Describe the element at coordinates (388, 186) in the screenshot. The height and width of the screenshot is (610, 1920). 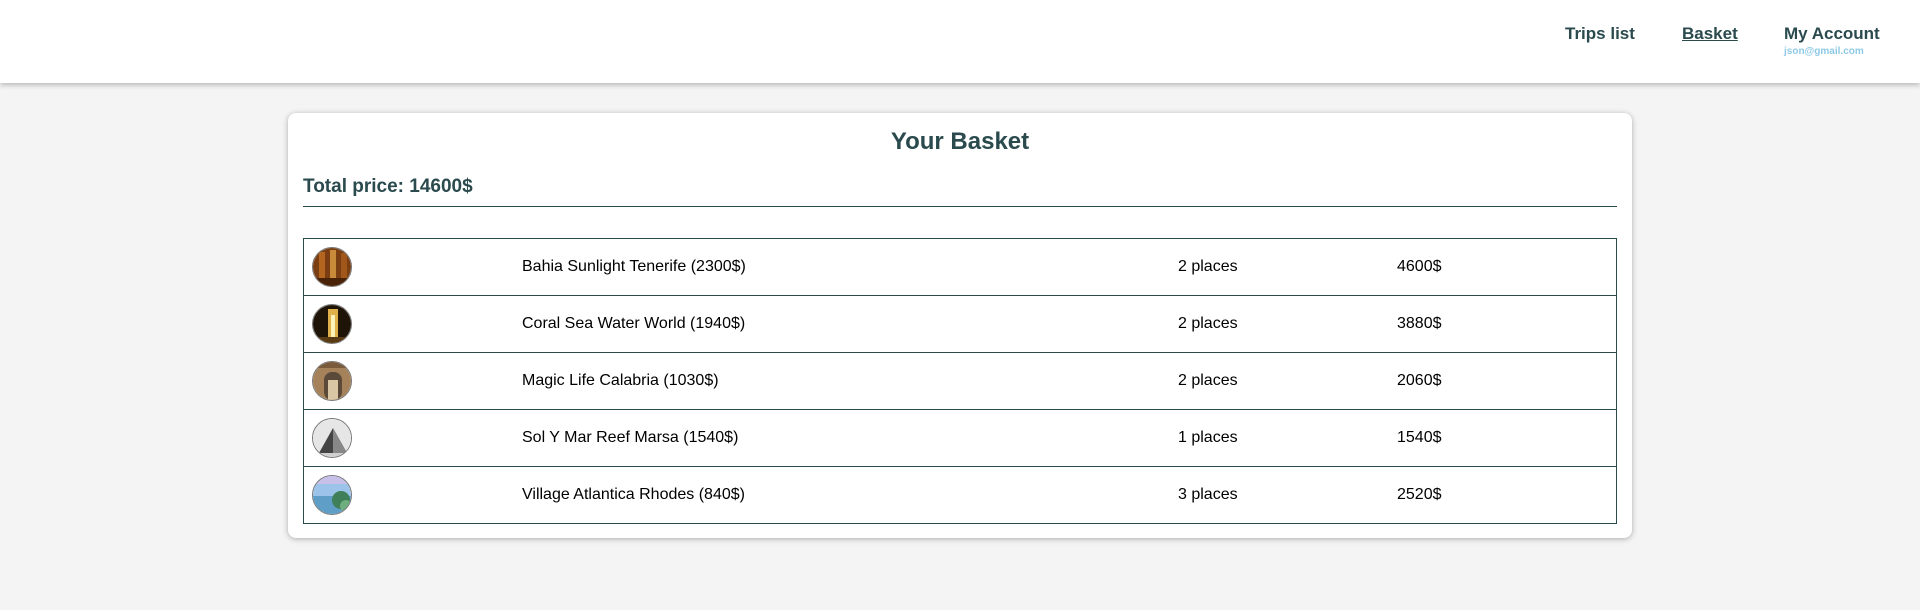
I see `total-price: Total price: 14600$` at that location.